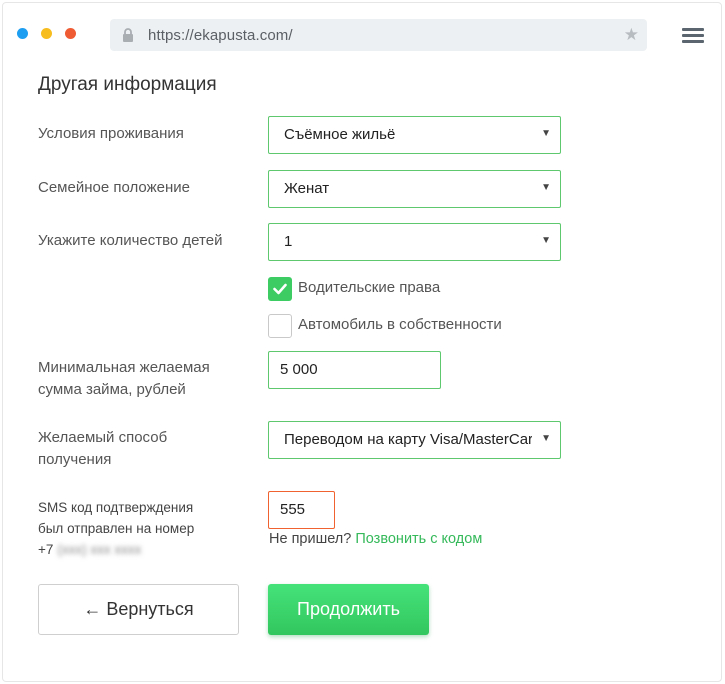 Image resolution: width=725 pixels, height=684 pixels. What do you see at coordinates (138, 449) in the screenshot?
I see `method-label: Желаемый способ получения` at bounding box center [138, 449].